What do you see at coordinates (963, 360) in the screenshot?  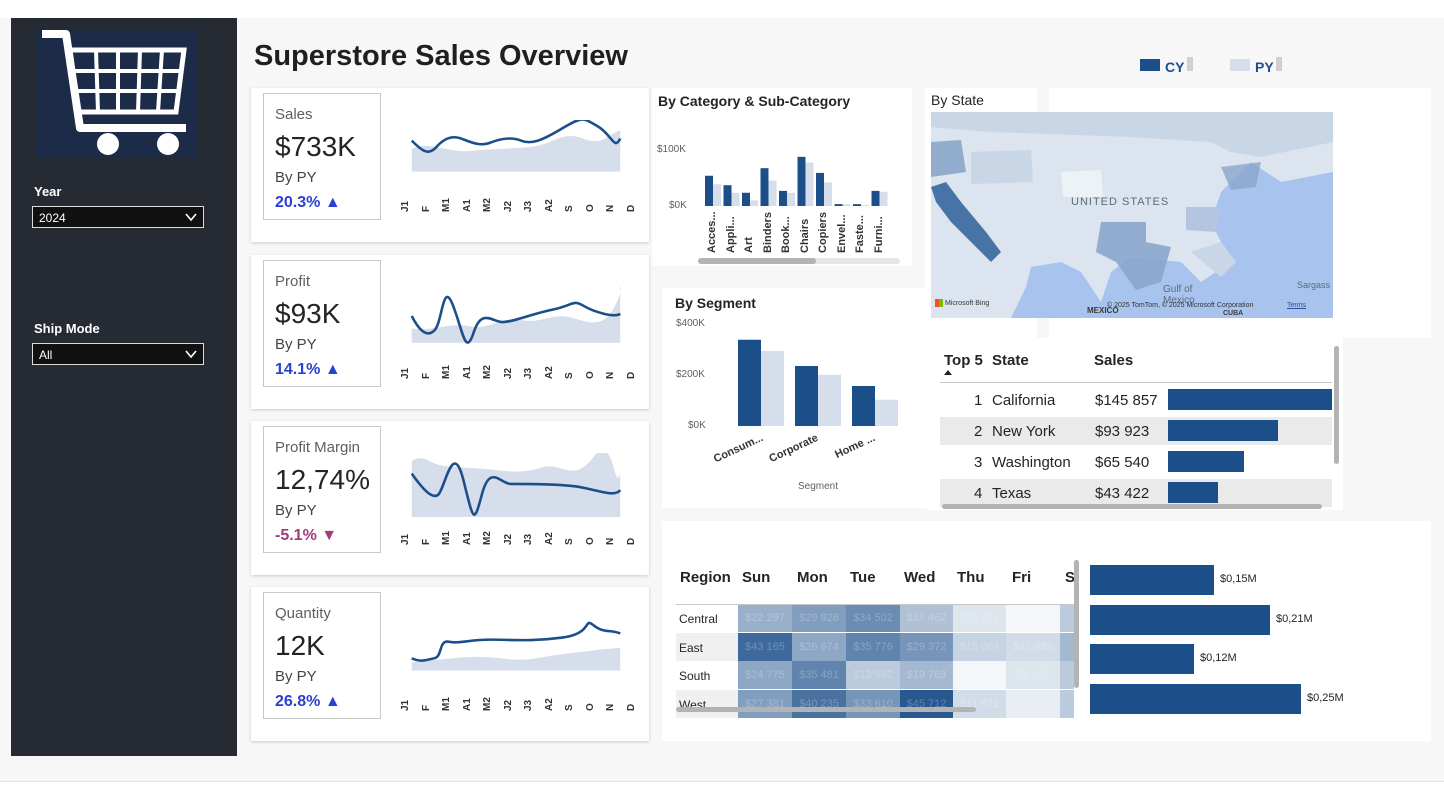 I see `top5-header-rank: Top 5` at bounding box center [963, 360].